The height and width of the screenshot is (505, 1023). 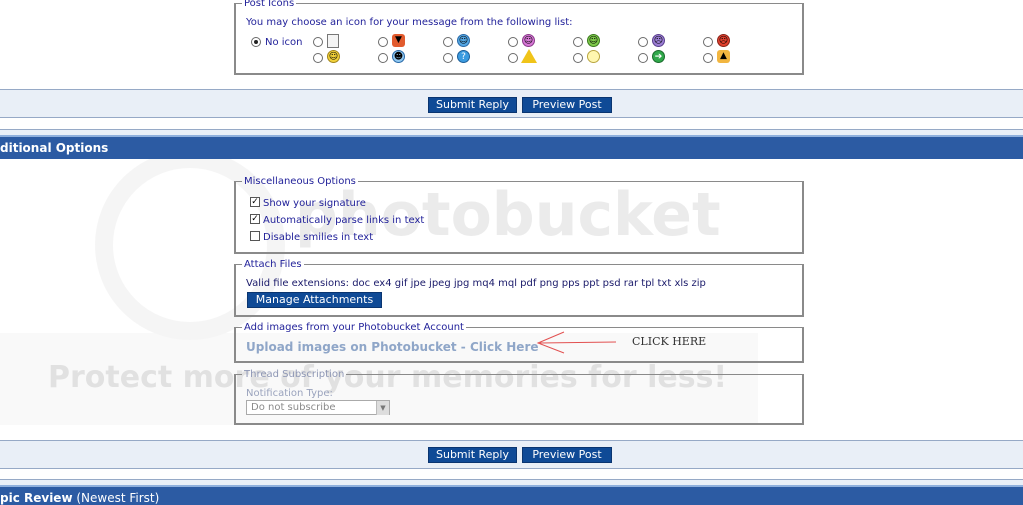 What do you see at coordinates (658, 40) in the screenshot?
I see `frown-icon: ☹` at bounding box center [658, 40].